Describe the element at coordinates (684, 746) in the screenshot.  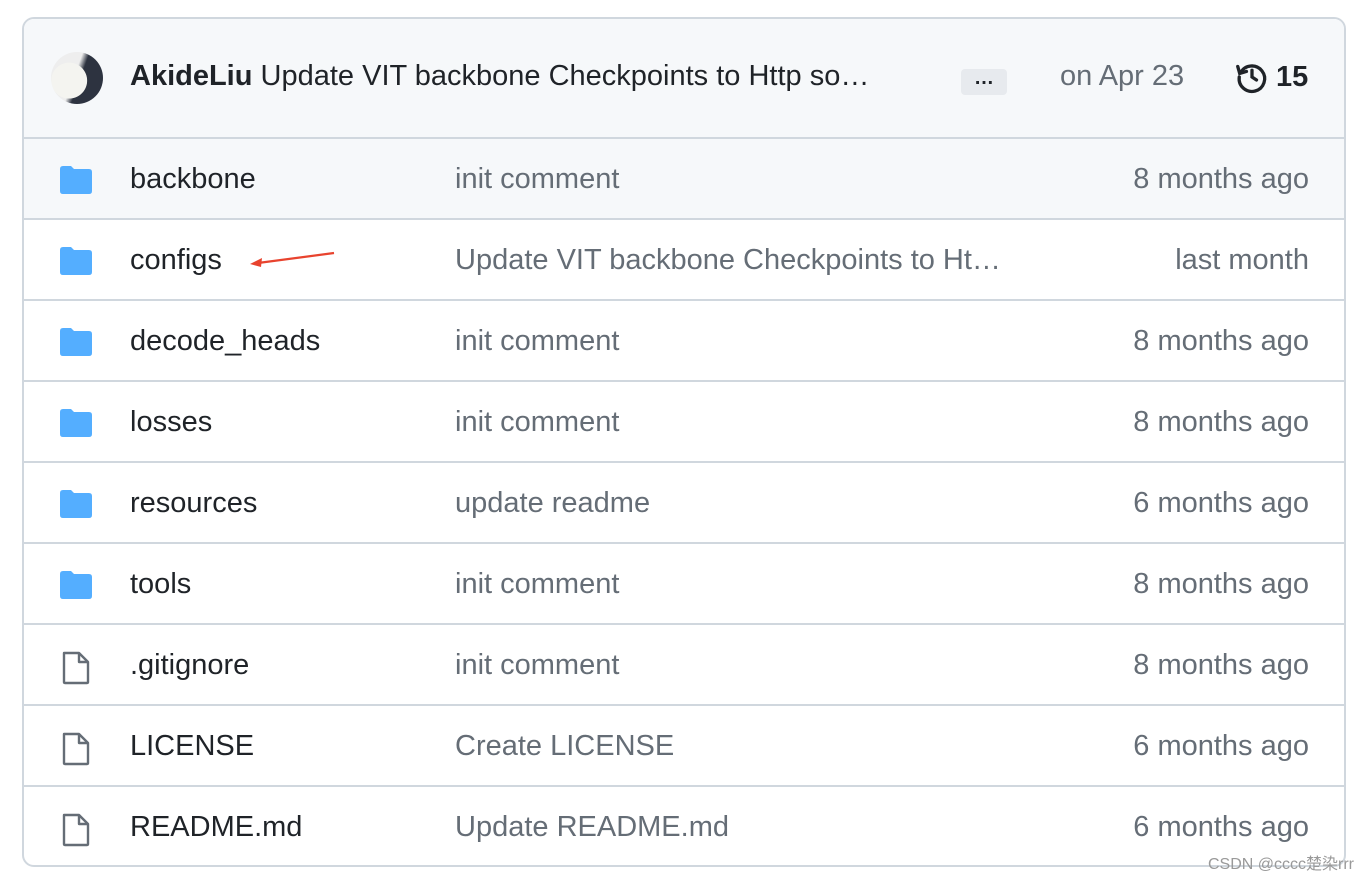
I see `file-row: LICENSE Create LICENSE 6 months ago` at that location.